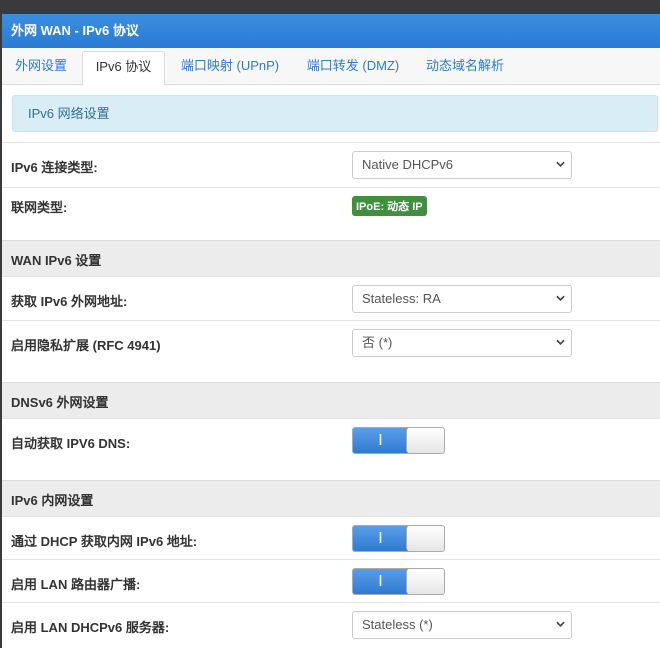 The width and height of the screenshot is (660, 648). I want to click on row-privacy-ext: 启用隐私扩展 (RFC 4941) 否 (*), so click(331, 351).